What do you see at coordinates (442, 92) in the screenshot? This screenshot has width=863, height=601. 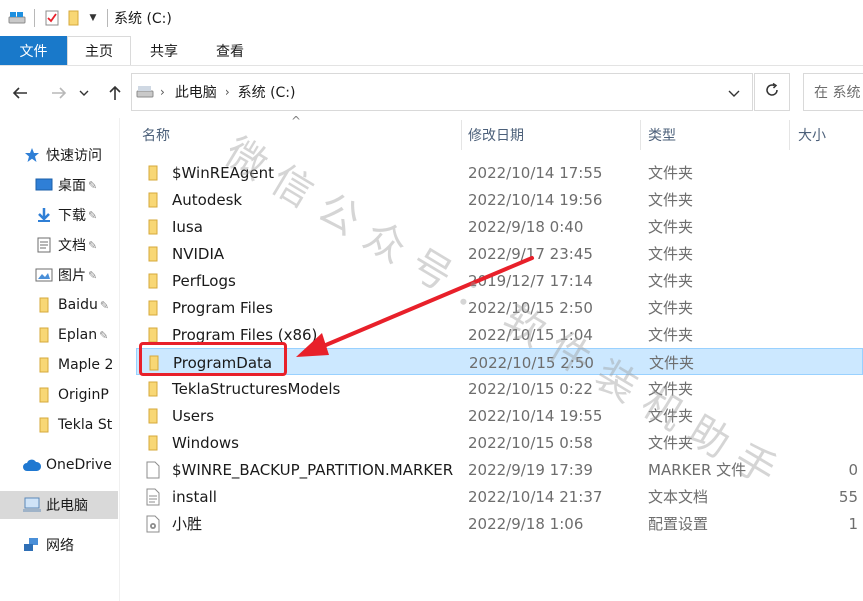 I see `address-bar: › 此电脑 › 系统 (C:)` at bounding box center [442, 92].